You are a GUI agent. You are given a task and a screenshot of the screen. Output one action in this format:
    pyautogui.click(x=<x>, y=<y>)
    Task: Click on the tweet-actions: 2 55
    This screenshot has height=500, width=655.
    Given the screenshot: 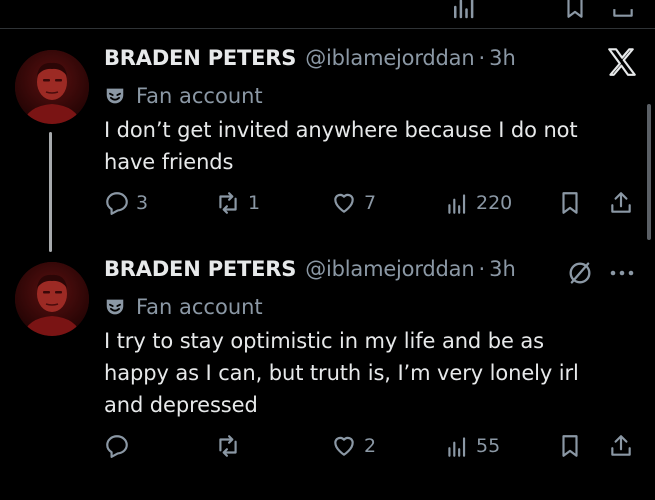 What is the action you would take?
    pyautogui.click(x=374, y=446)
    